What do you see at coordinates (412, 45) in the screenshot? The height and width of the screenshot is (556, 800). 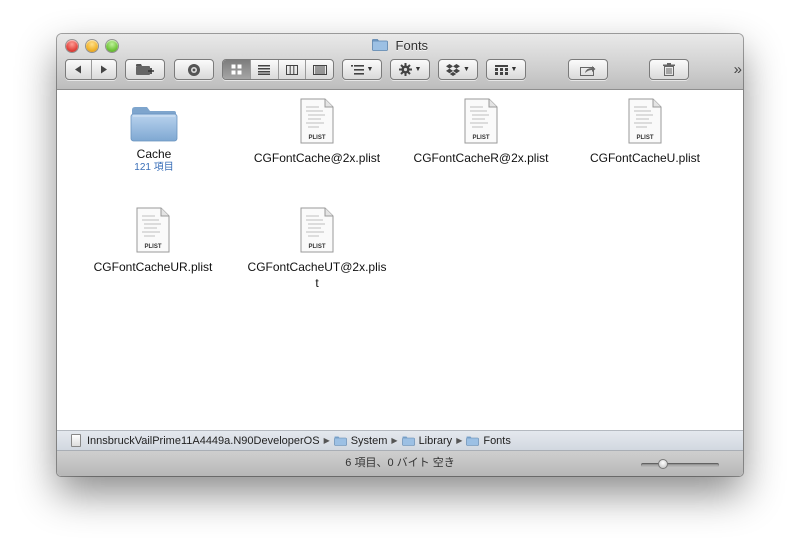 I see `window-title-text: Fonts` at bounding box center [412, 45].